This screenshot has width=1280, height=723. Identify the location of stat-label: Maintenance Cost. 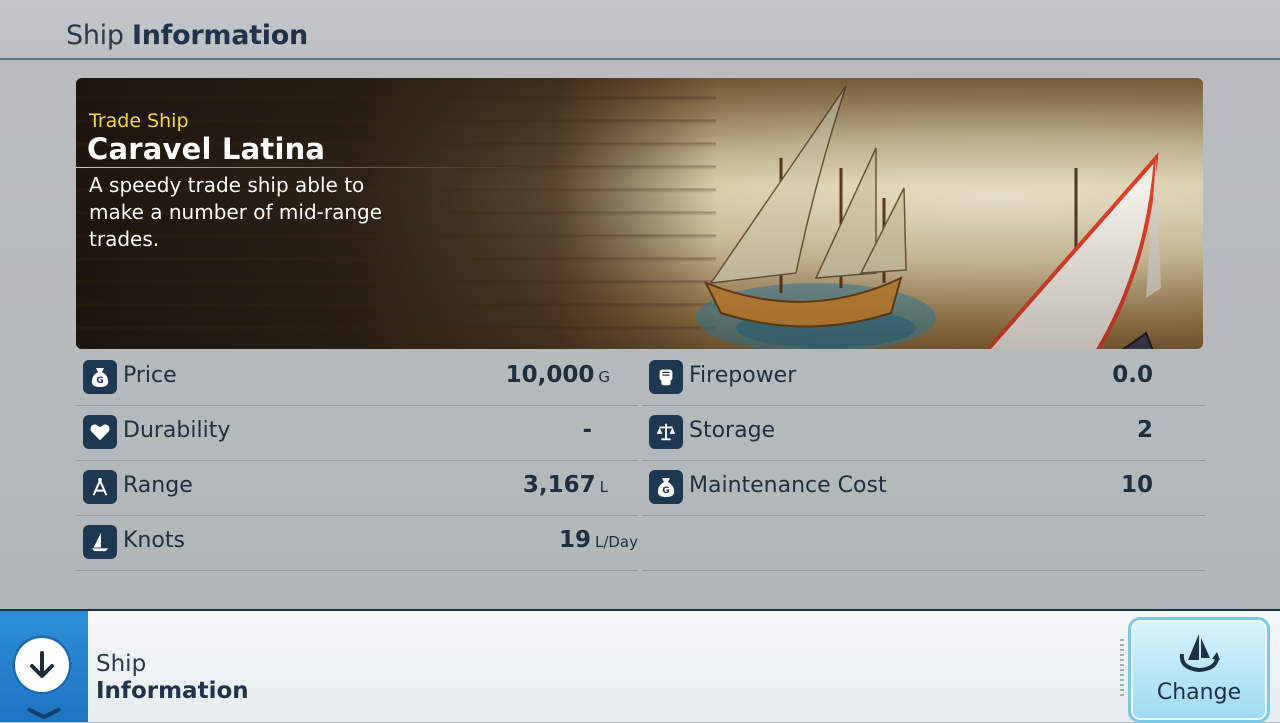
(788, 485).